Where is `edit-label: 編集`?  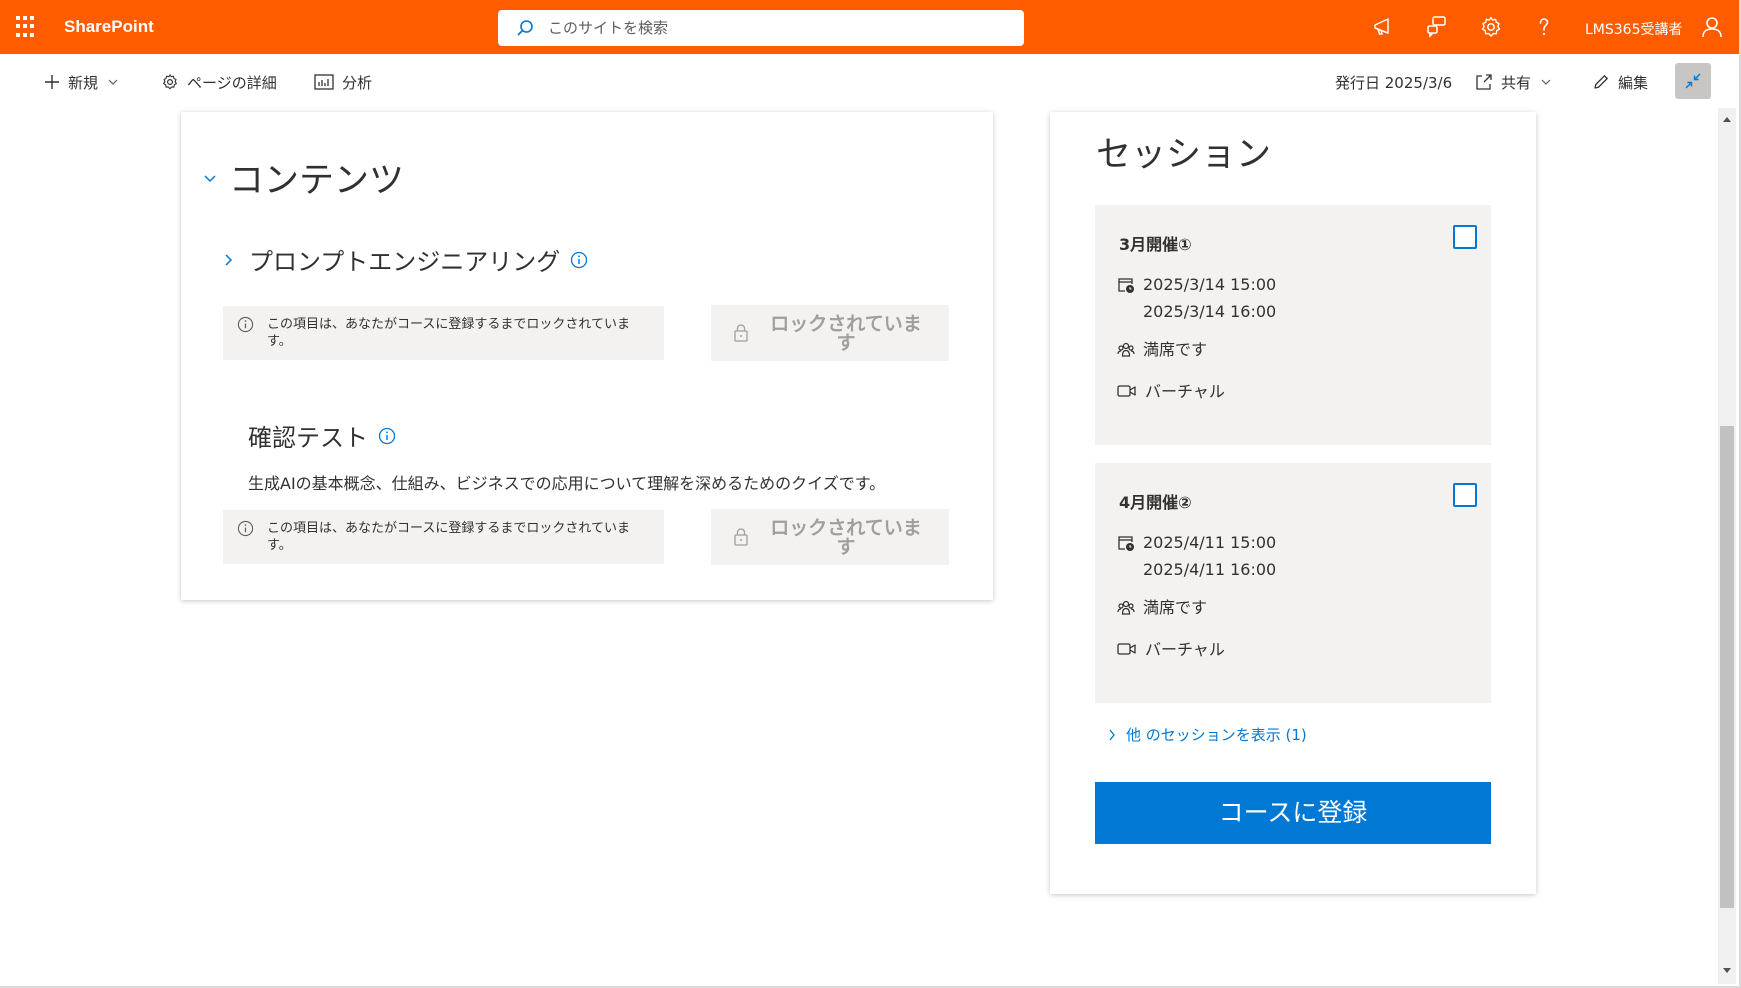 edit-label: 編集 is located at coordinates (1633, 82).